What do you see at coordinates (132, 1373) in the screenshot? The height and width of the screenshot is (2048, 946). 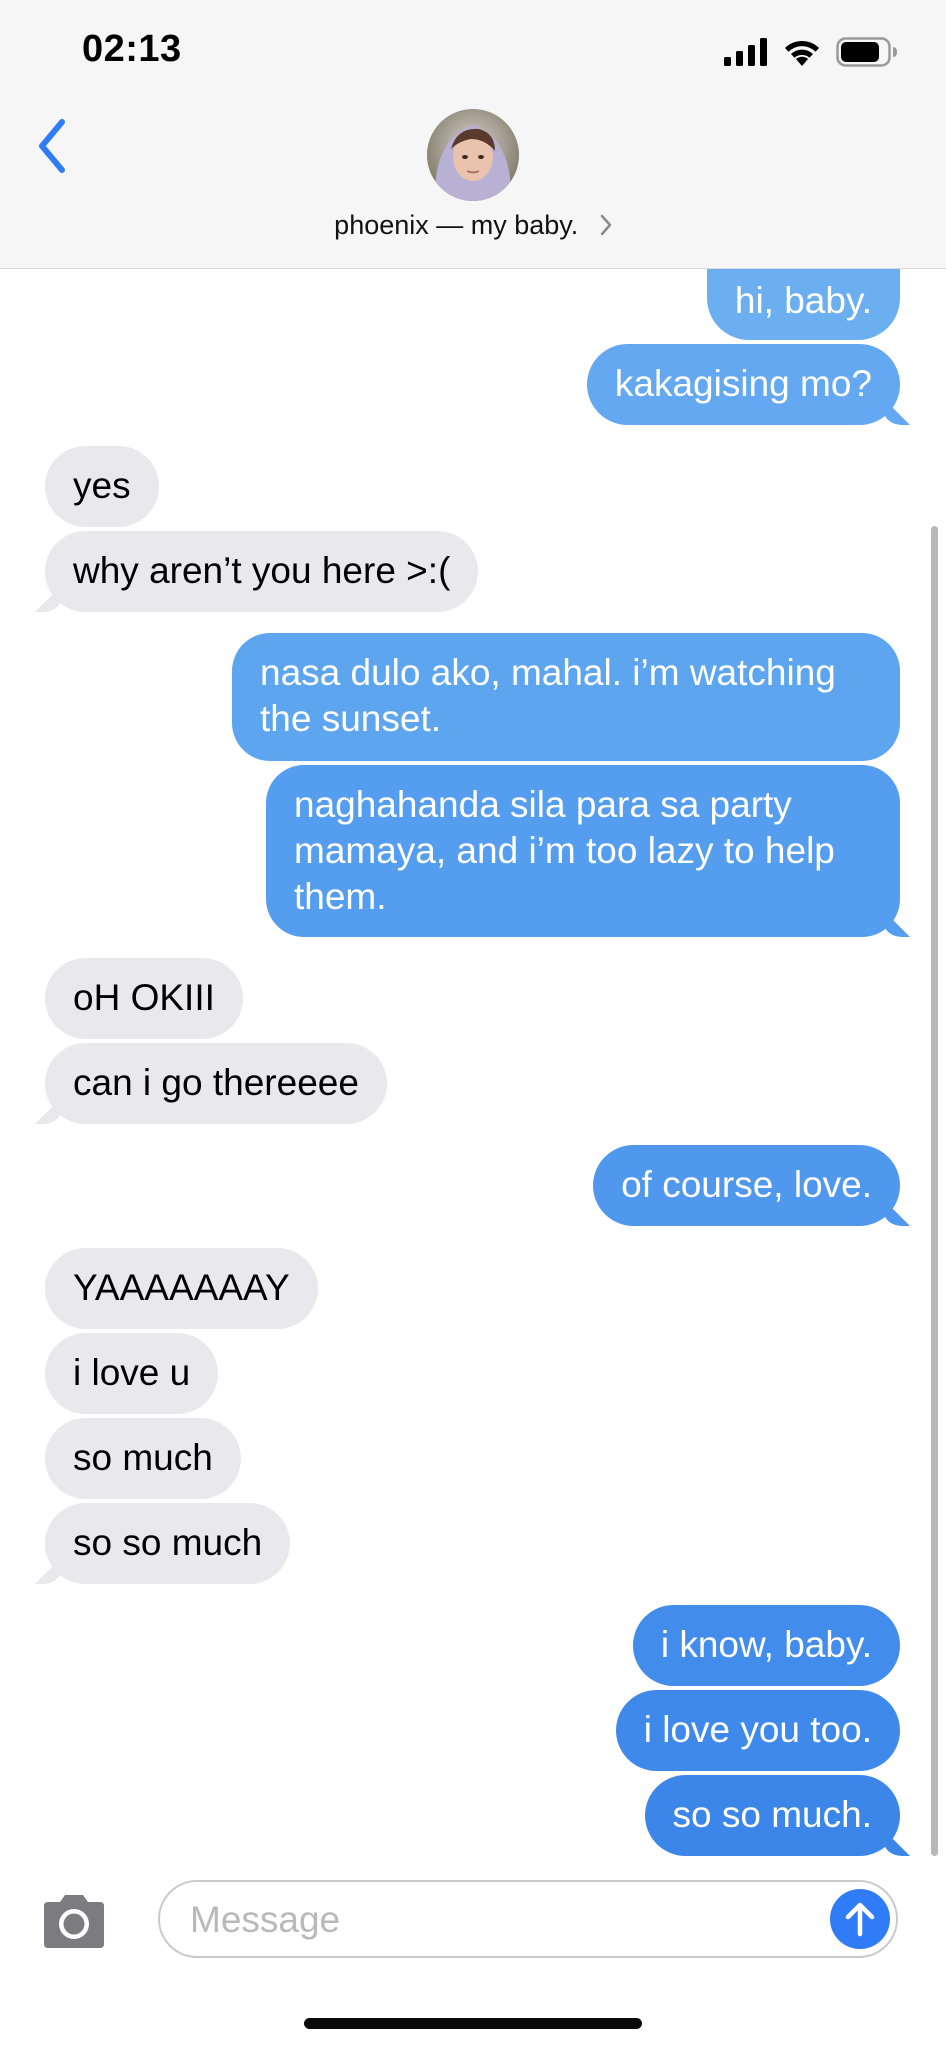 I see `message-bubble-received: i love u` at bounding box center [132, 1373].